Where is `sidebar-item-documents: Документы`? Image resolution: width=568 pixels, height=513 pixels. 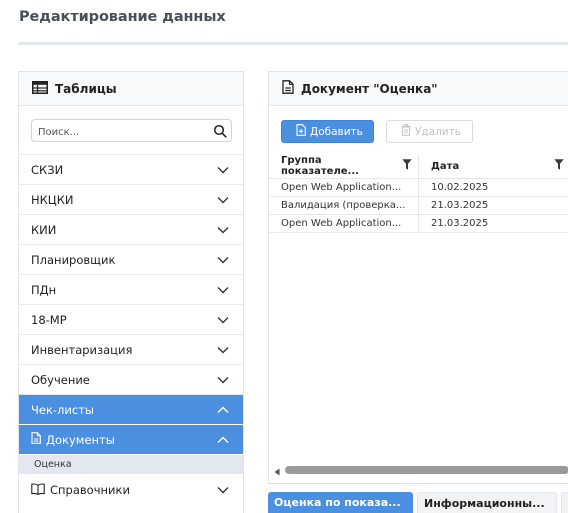 sidebar-item-documents: Документы is located at coordinates (131, 440).